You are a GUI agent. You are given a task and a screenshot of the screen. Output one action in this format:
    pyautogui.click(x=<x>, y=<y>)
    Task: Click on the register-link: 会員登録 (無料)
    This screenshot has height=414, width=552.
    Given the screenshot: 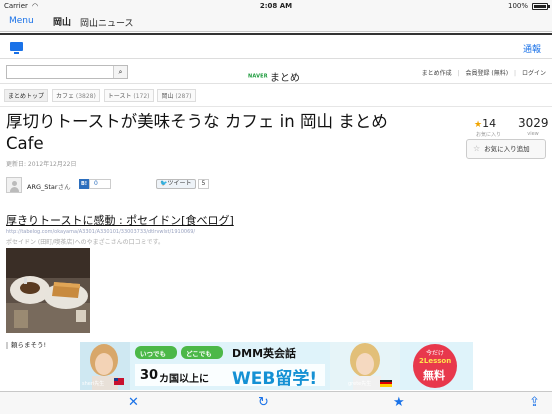 What is the action you would take?
    pyautogui.click(x=487, y=73)
    